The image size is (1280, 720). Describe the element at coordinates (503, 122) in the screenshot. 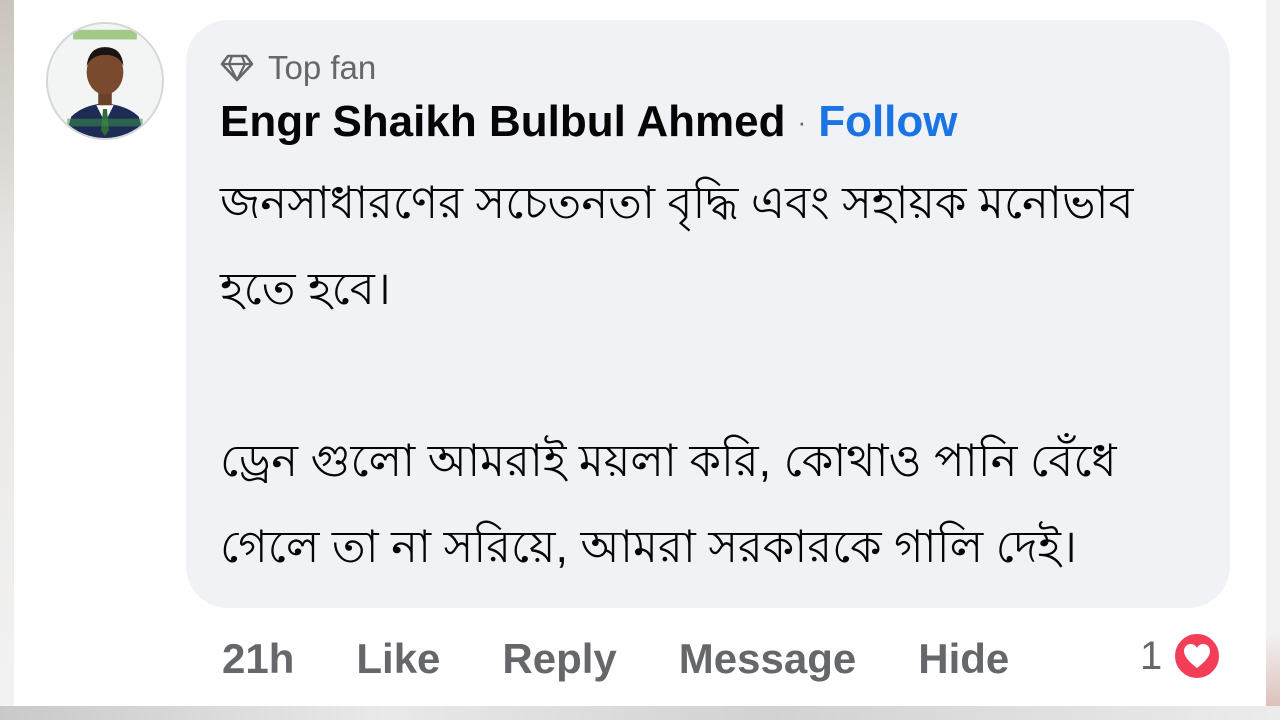

I see `author-name: Engr Shaikh Bulbul Ahmed` at that location.